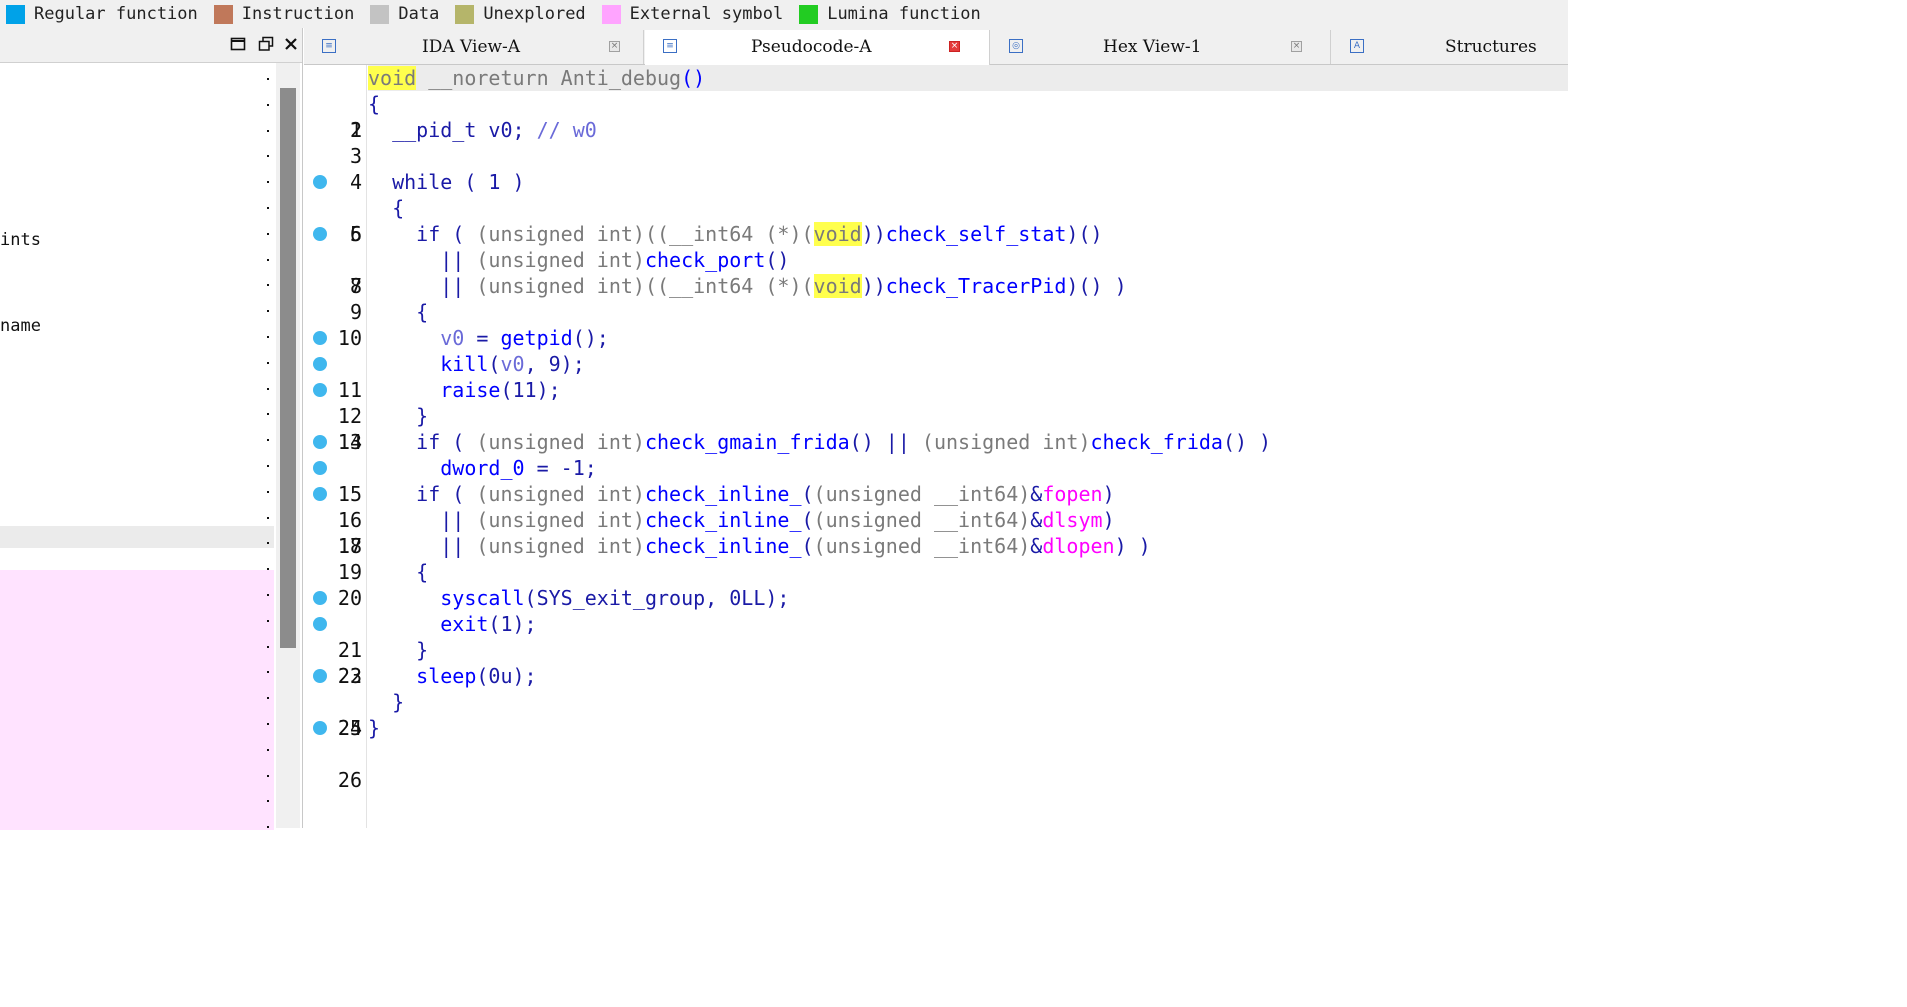 The height and width of the screenshot is (1007, 1907). Describe the element at coordinates (137, 241) in the screenshot. I see `list-item: ints` at that location.